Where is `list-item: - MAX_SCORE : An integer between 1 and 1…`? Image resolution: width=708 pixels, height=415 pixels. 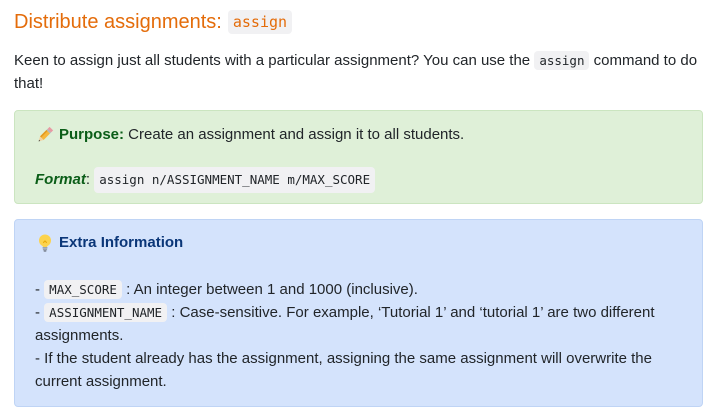
list-item: - MAX_SCORE : An integer between 1 and 1… is located at coordinates (358, 289).